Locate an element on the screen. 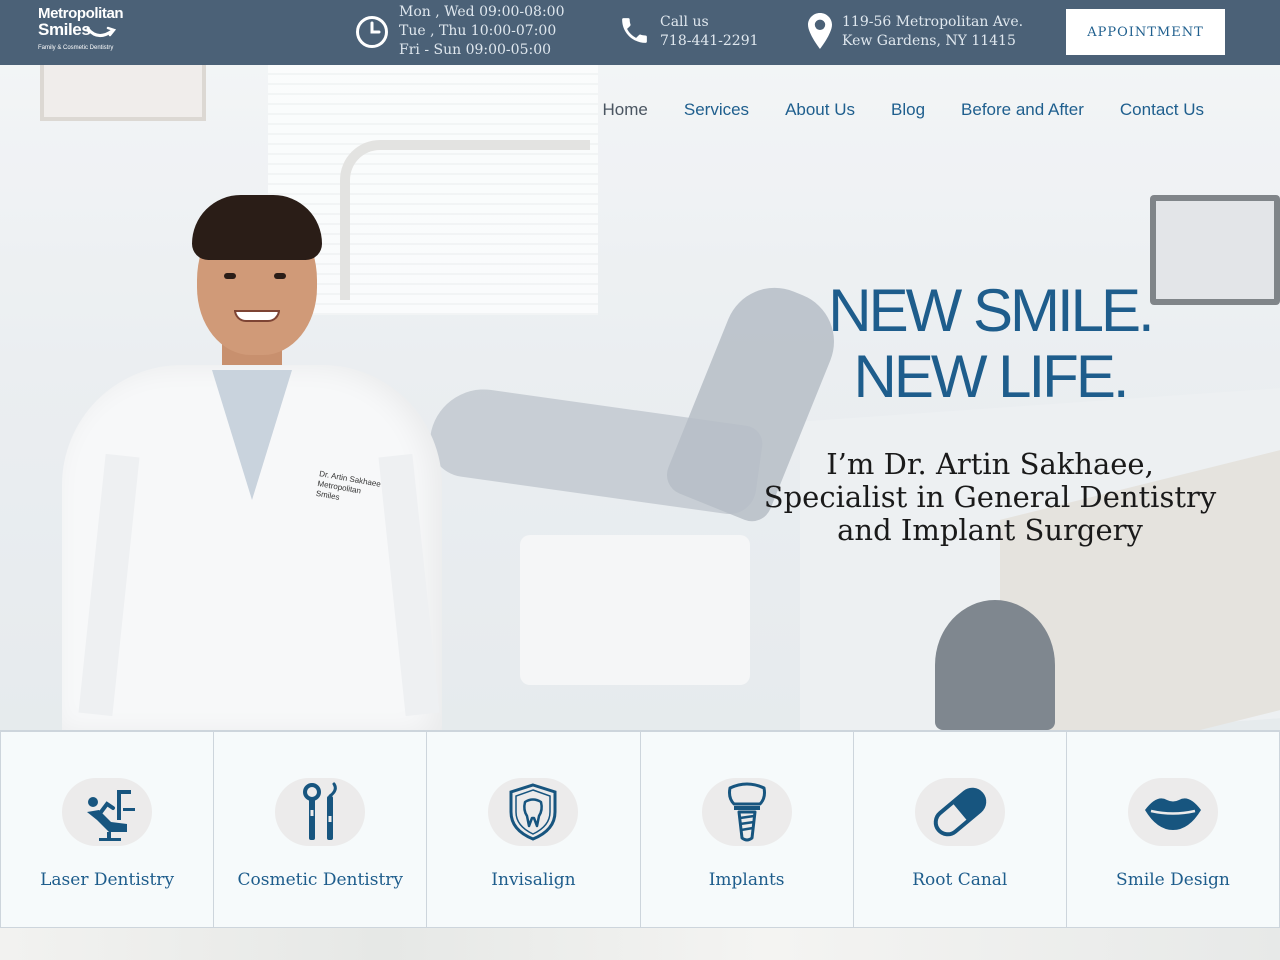 Image resolution: width=1280 pixels, height=960 pixels. service-laser-dentistry: Laser Dentistry is located at coordinates (107, 829).